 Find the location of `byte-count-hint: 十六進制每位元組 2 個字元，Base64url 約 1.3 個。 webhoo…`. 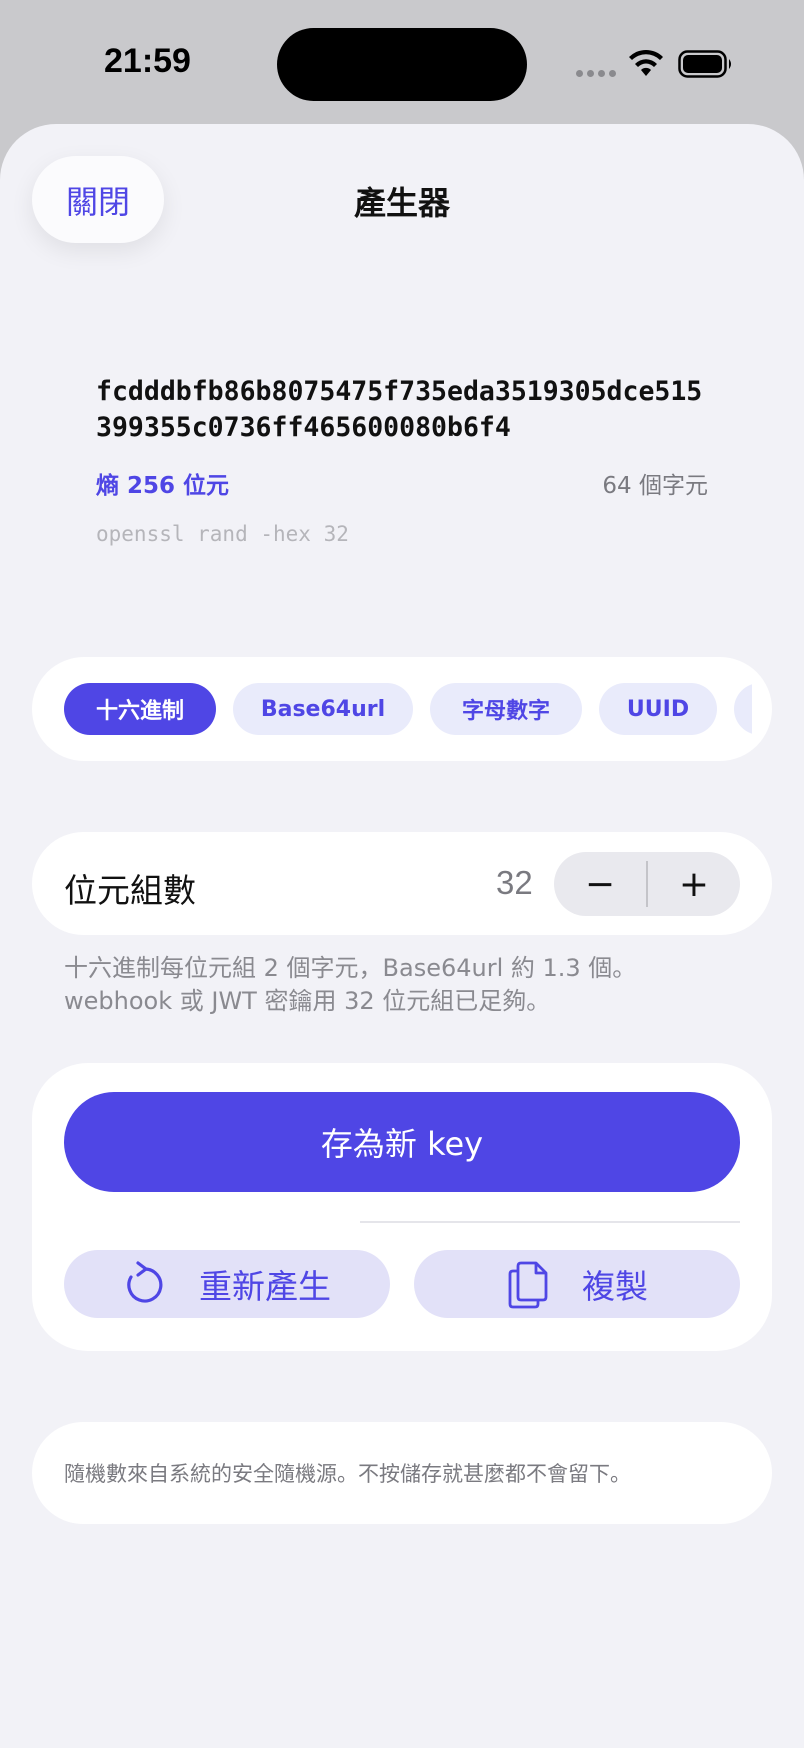

byte-count-hint: 十六進制每位元組 2 個字元，Base64url 約 1.3 個。 webhoo… is located at coordinates (404, 985).